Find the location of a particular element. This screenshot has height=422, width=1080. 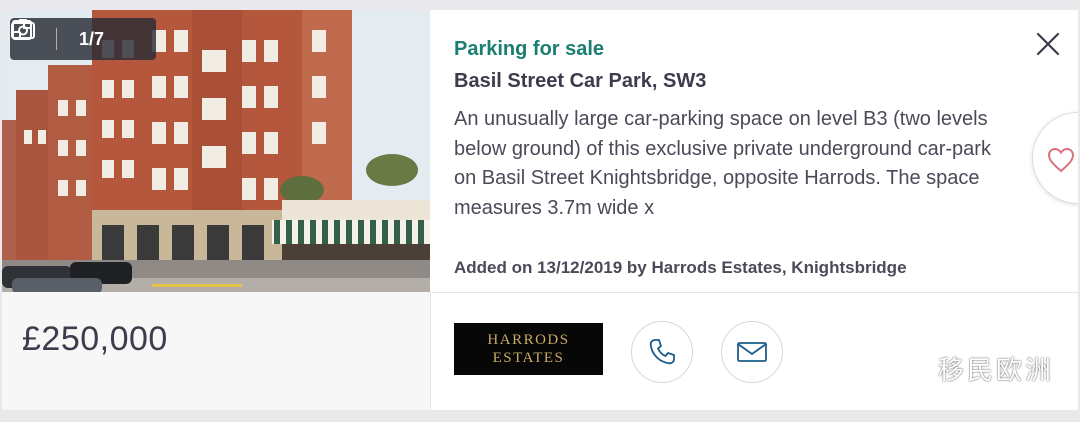

email-agent-button is located at coordinates (752, 352).